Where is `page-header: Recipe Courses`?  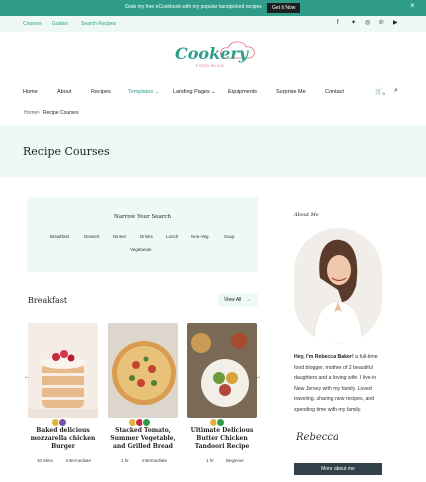
page-header: Recipe Courses is located at coordinates (213, 151).